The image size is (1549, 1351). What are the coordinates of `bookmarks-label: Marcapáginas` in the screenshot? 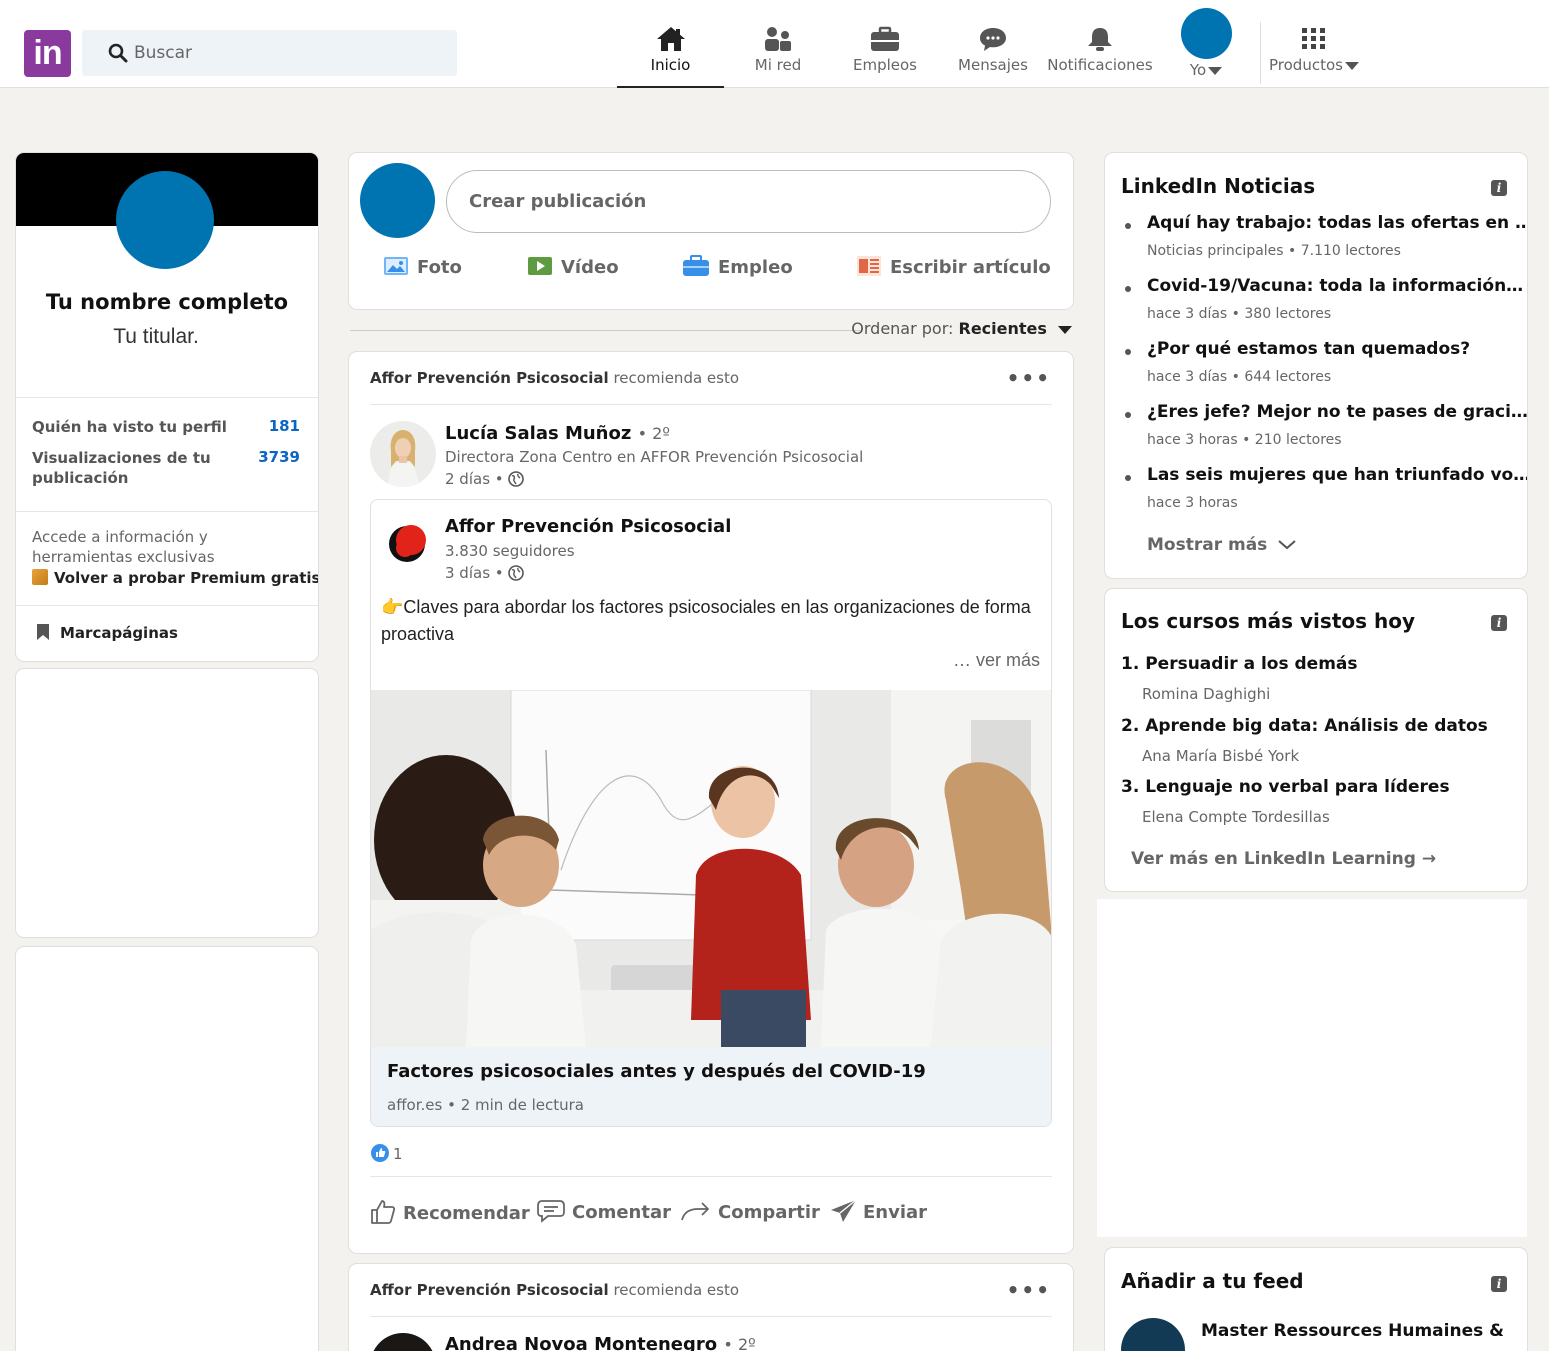 It's located at (119, 633).